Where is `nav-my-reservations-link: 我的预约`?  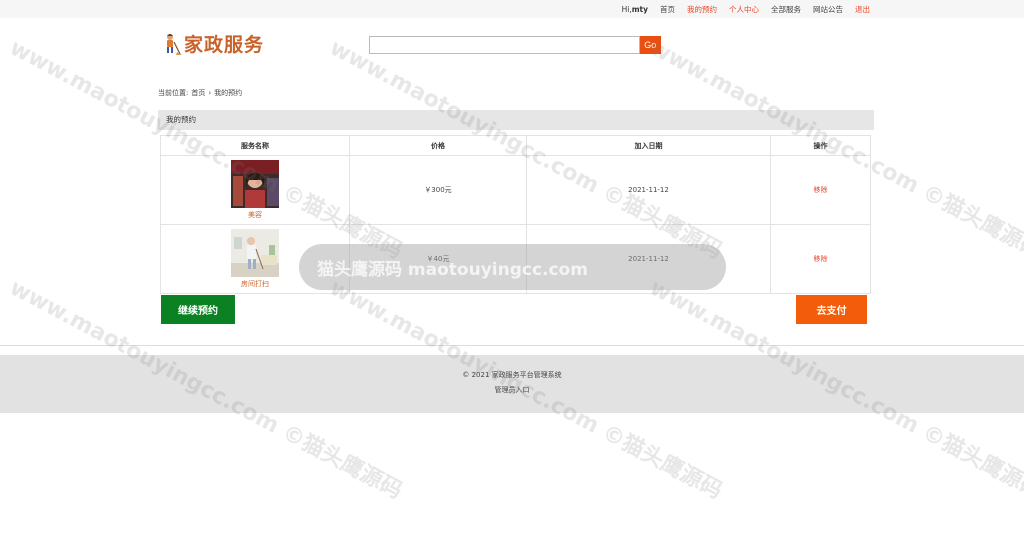
nav-my-reservations-link: 我的预约 is located at coordinates (702, 9).